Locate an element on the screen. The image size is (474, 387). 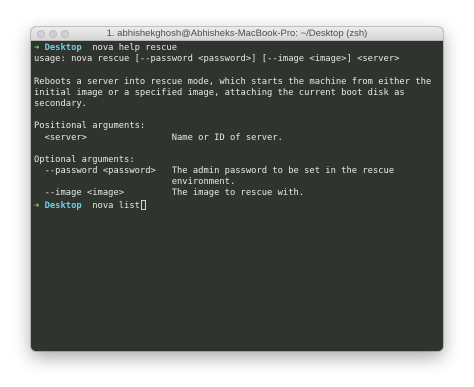
output-line: environment. is located at coordinates (135, 182).